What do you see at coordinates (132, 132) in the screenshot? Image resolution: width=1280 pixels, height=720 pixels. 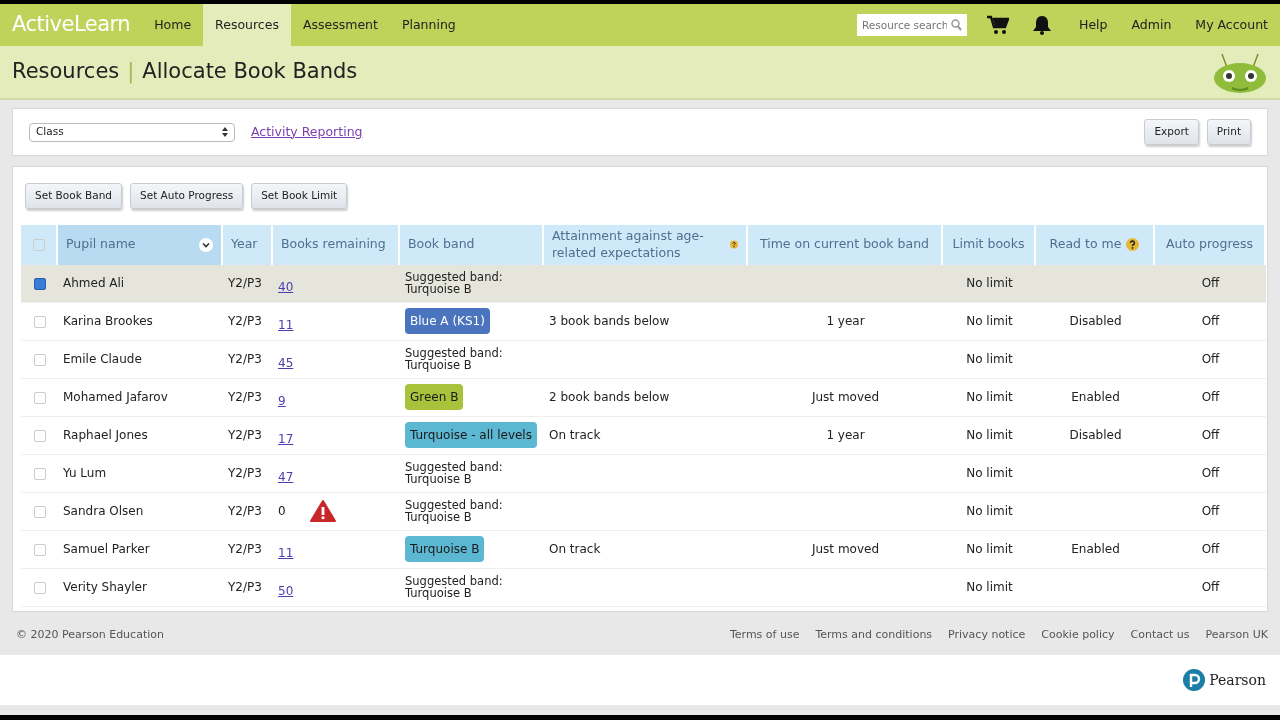 I see `class-select: Class` at bounding box center [132, 132].